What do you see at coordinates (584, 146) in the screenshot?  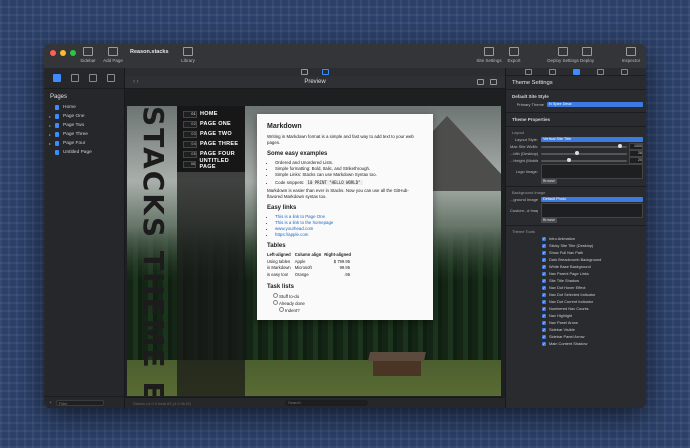 I see `max-width-slider` at bounding box center [584, 146].